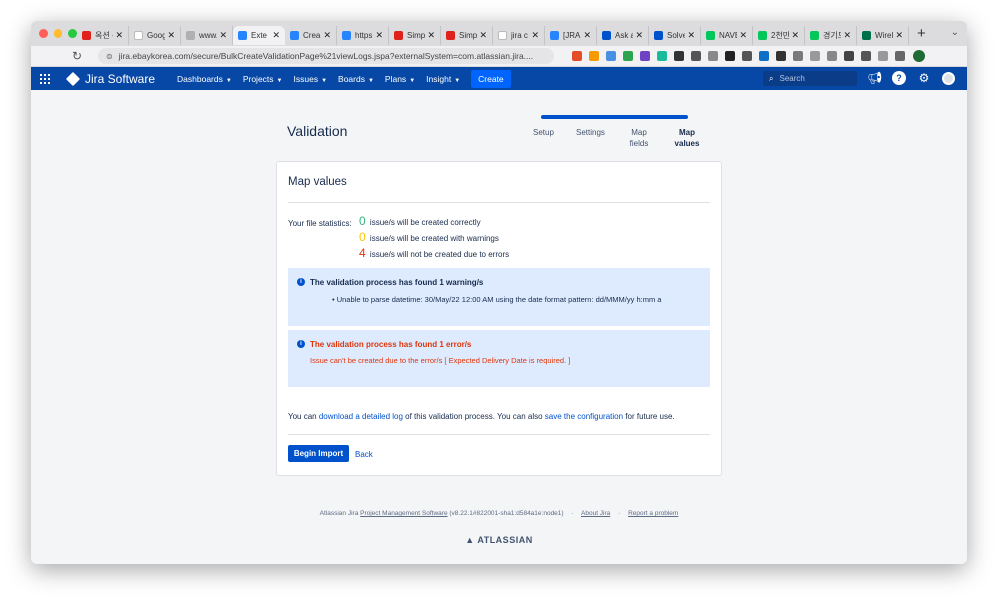 Image resolution: width=998 pixels, height=604 pixels. Describe the element at coordinates (653, 513) in the screenshot. I see `report-problem-link: Report a problem` at that location.